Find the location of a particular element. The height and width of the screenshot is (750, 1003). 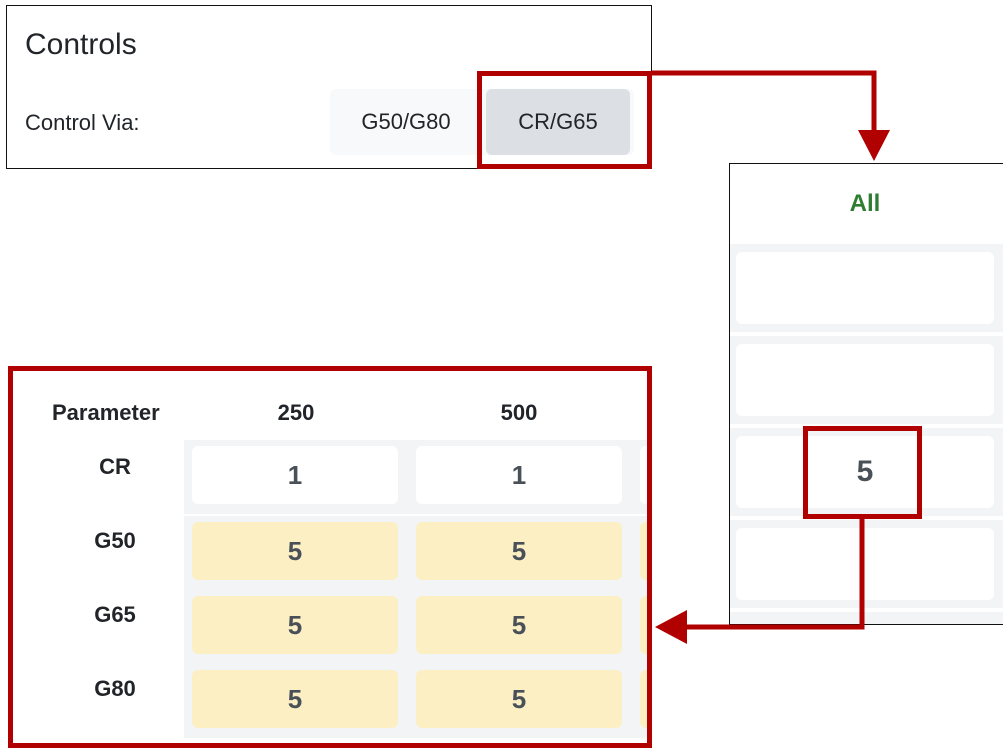

control-via-label: Control Via: is located at coordinates (82, 122).